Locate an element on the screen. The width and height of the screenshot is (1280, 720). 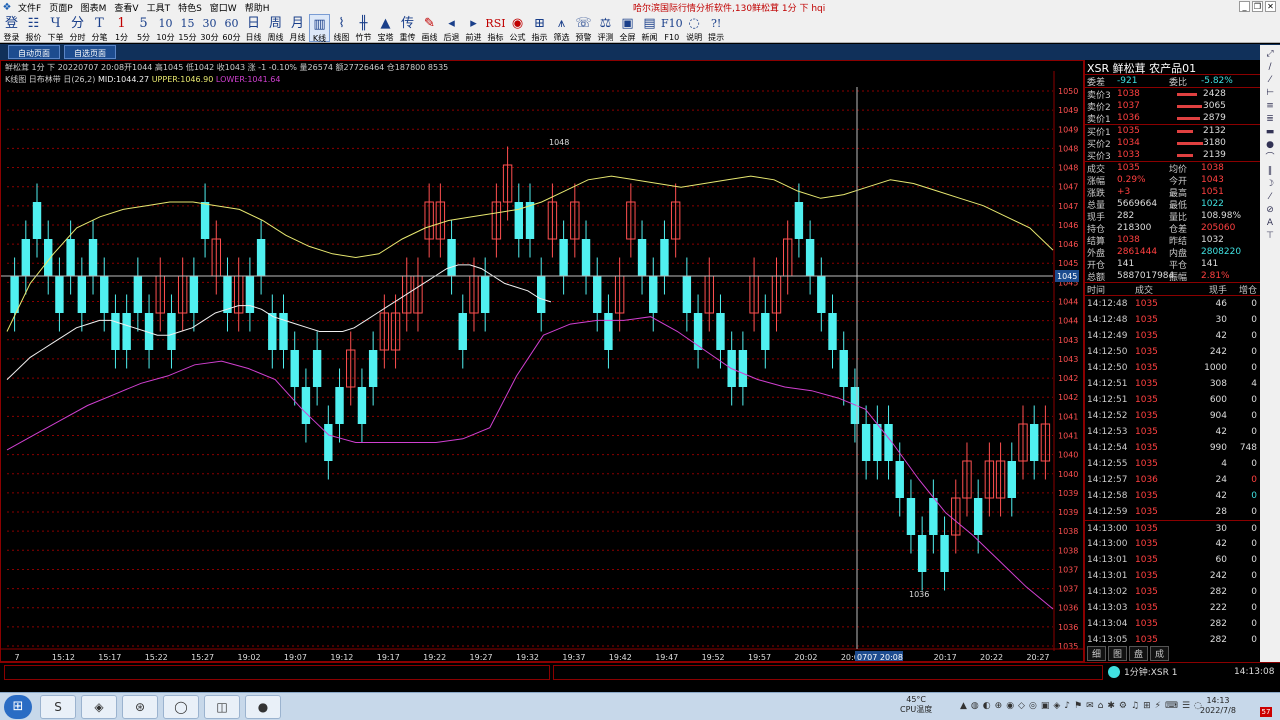
toolbar-button: 分分时 is located at coordinates (77, 28).